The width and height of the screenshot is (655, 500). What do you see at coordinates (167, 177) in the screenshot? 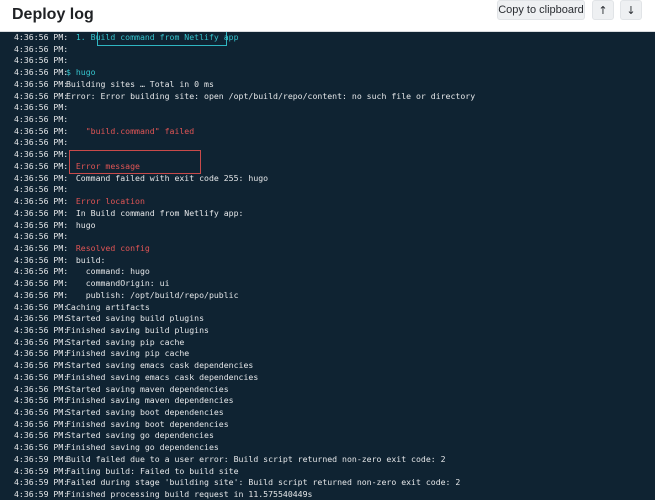
I see `log-message: Command failed with exit code 255: hugo` at bounding box center [167, 177].